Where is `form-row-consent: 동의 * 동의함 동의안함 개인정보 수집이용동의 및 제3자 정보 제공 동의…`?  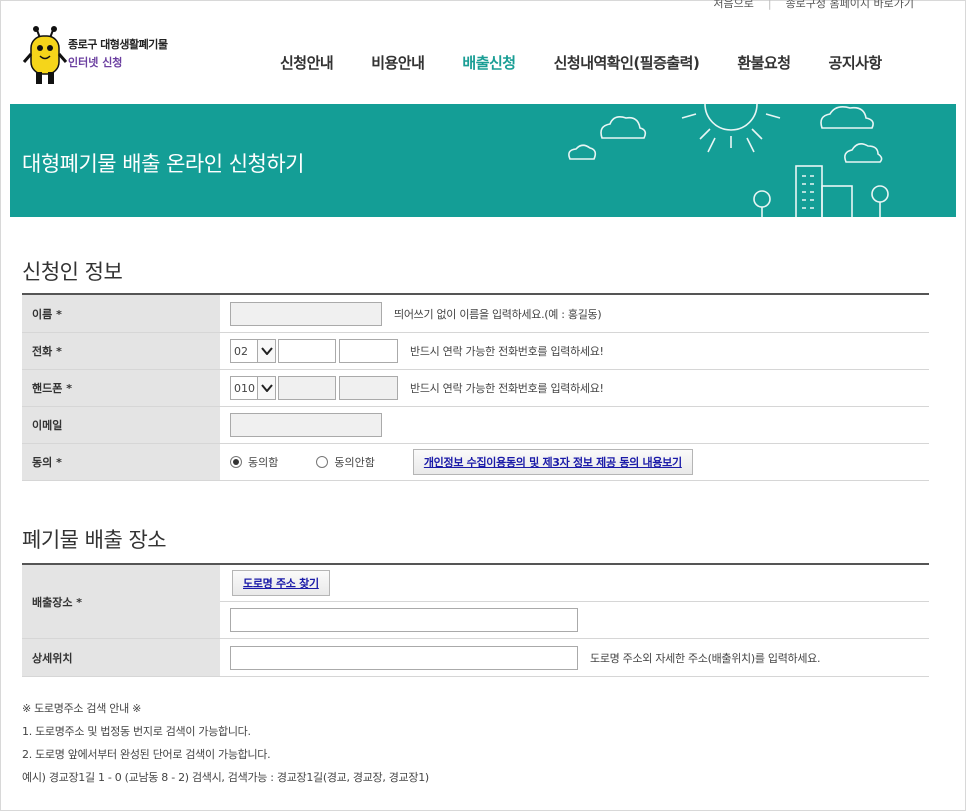 form-row-consent: 동의 * 동의함 동의안함 개인정보 수집이용동의 및 제3자 정보 제공 동의… is located at coordinates (475, 462).